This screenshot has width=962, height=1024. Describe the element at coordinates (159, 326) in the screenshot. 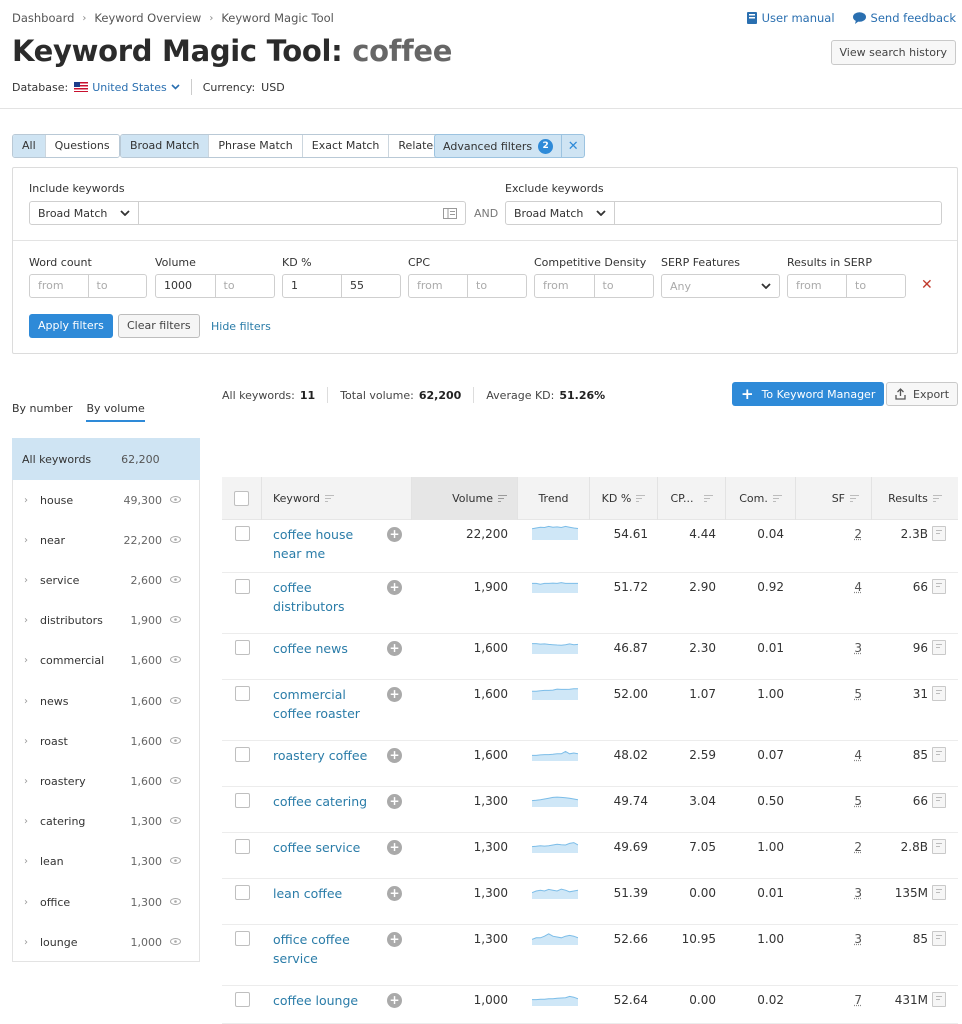

I see `clear-filters-button: Clear filters` at that location.